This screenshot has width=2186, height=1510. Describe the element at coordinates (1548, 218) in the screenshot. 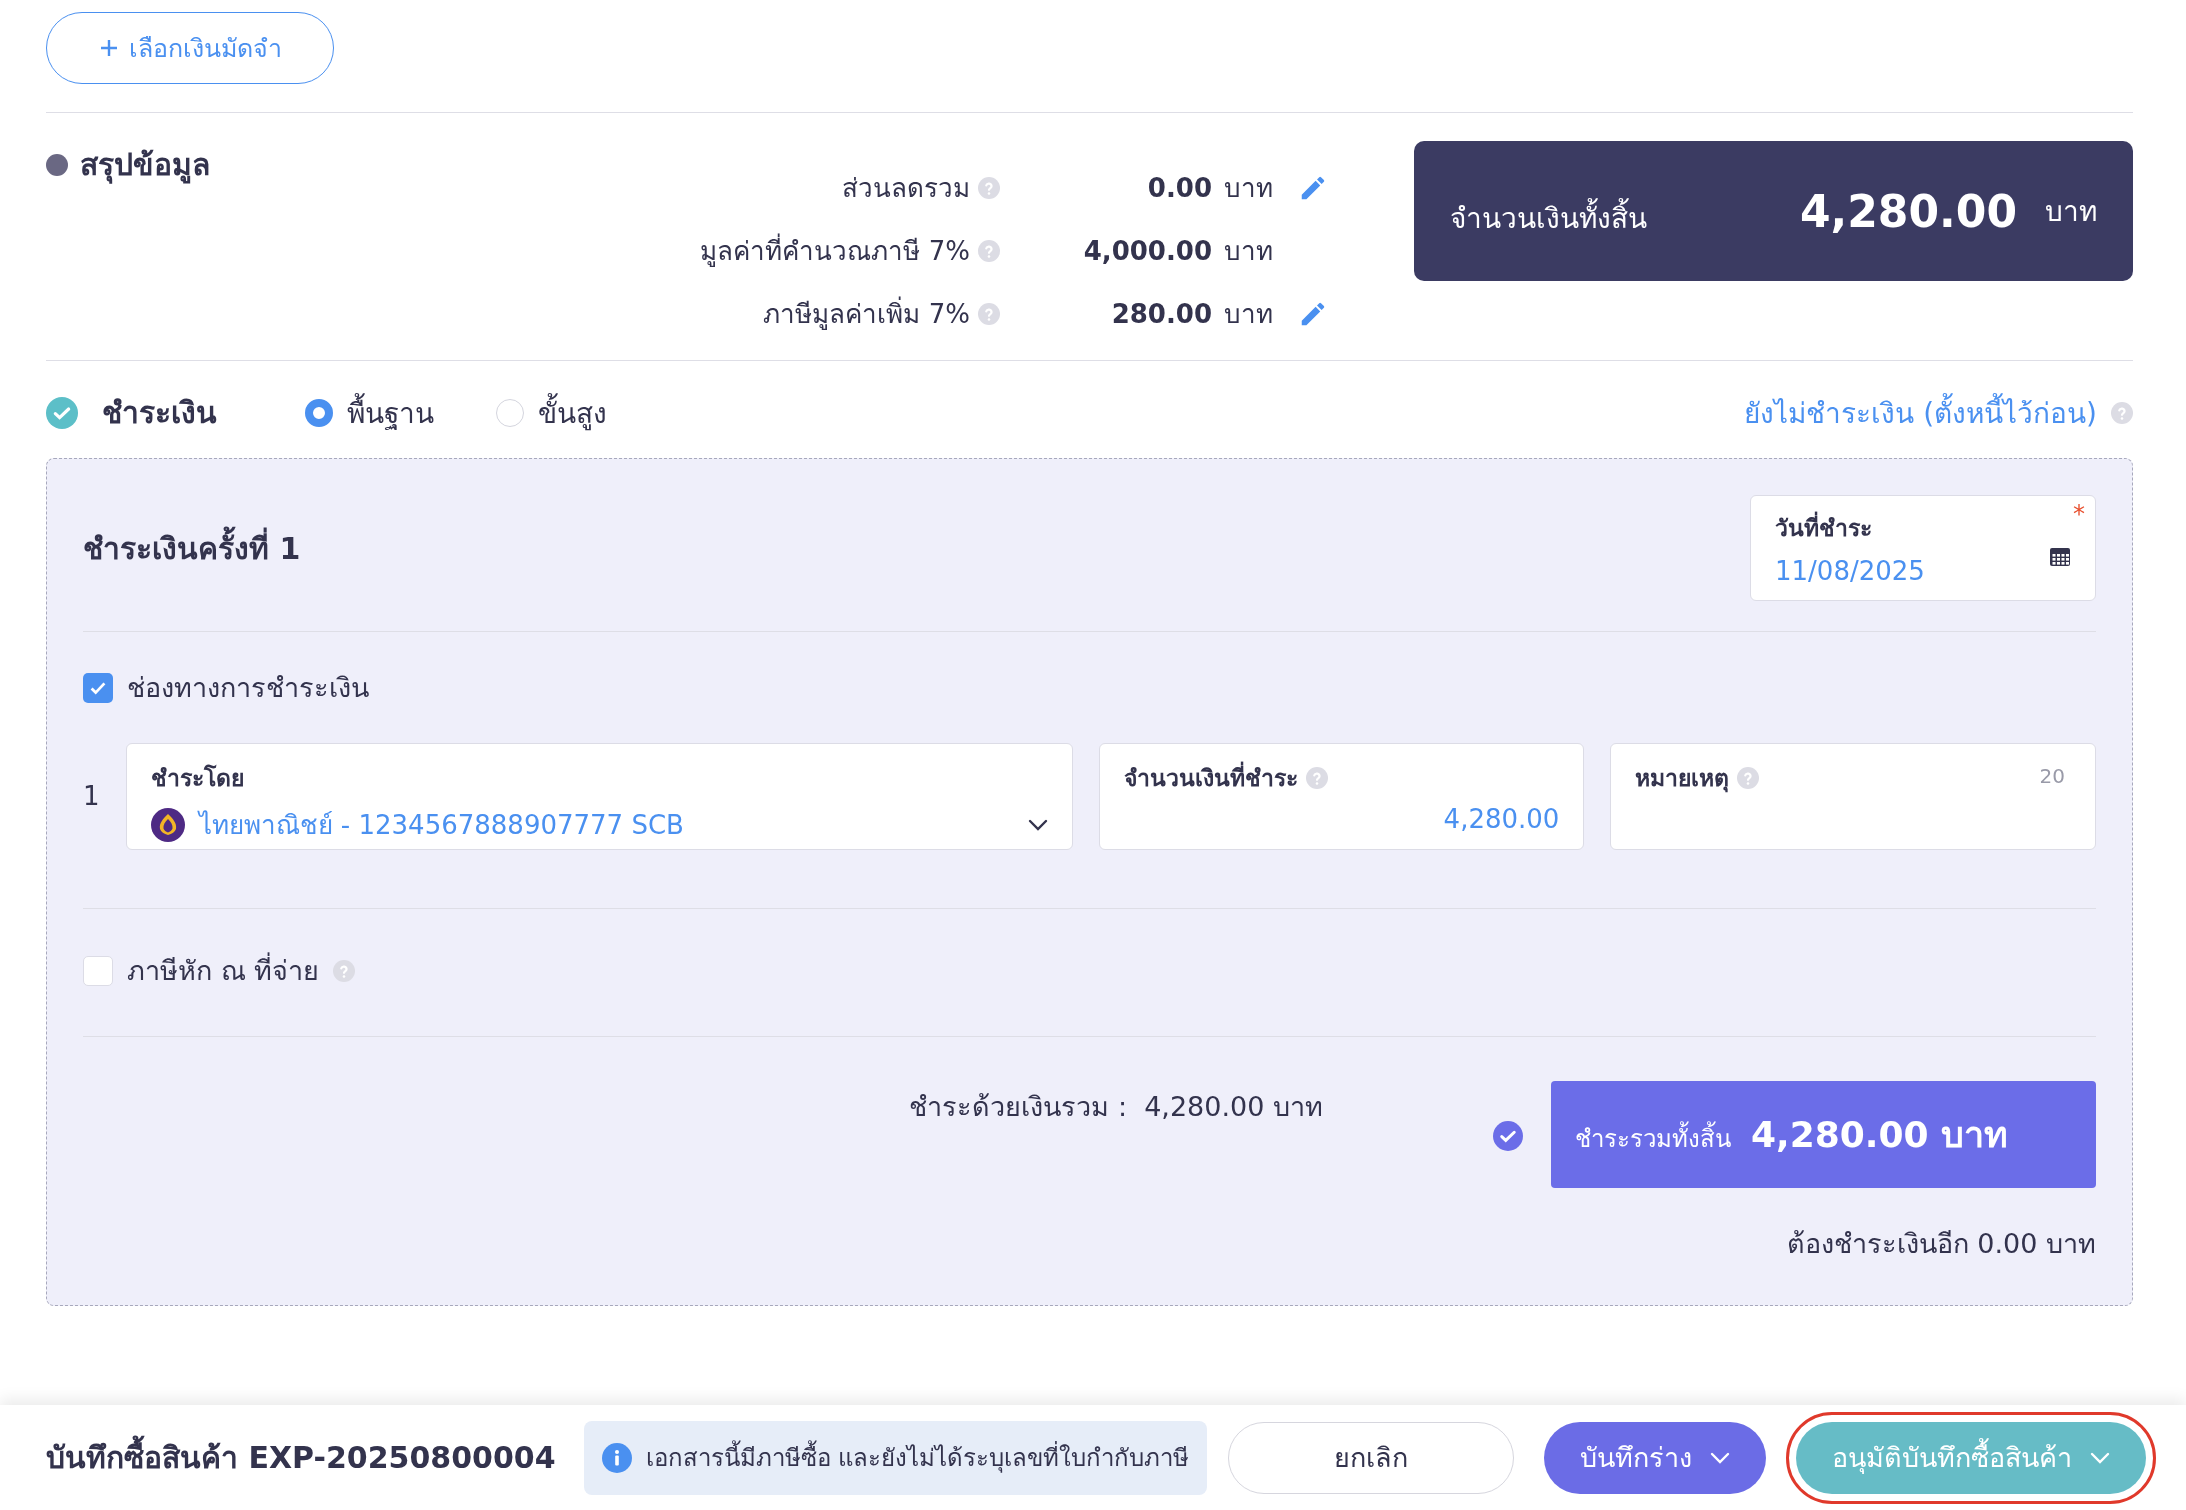

I see `grand-total-label: จำนวนเงินทั้งสิ้น` at that location.